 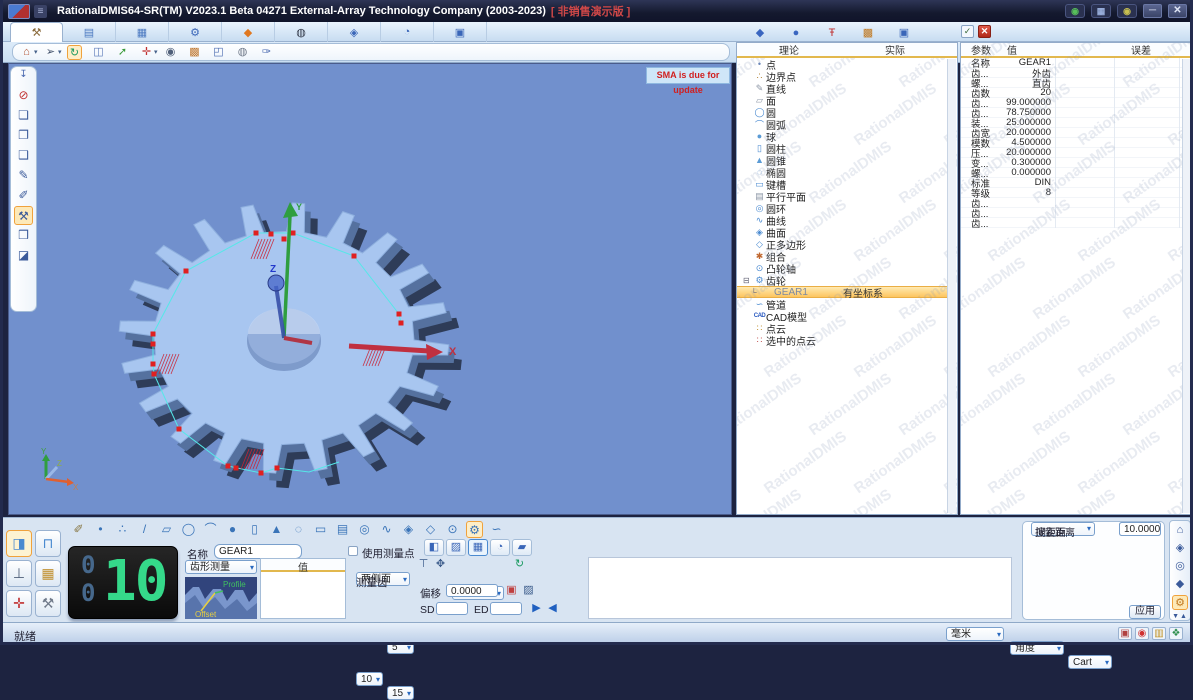 What do you see at coordinates (519, 565) in the screenshot?
I see `cycle-icon: ↻` at bounding box center [519, 565].